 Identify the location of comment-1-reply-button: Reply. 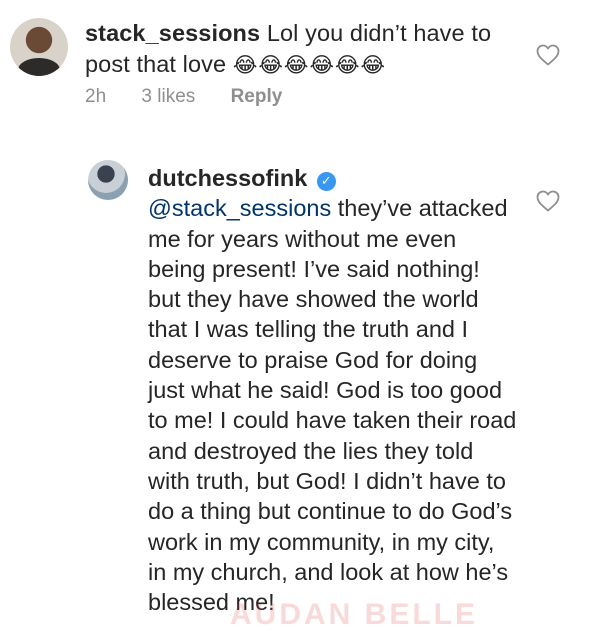
(257, 96).